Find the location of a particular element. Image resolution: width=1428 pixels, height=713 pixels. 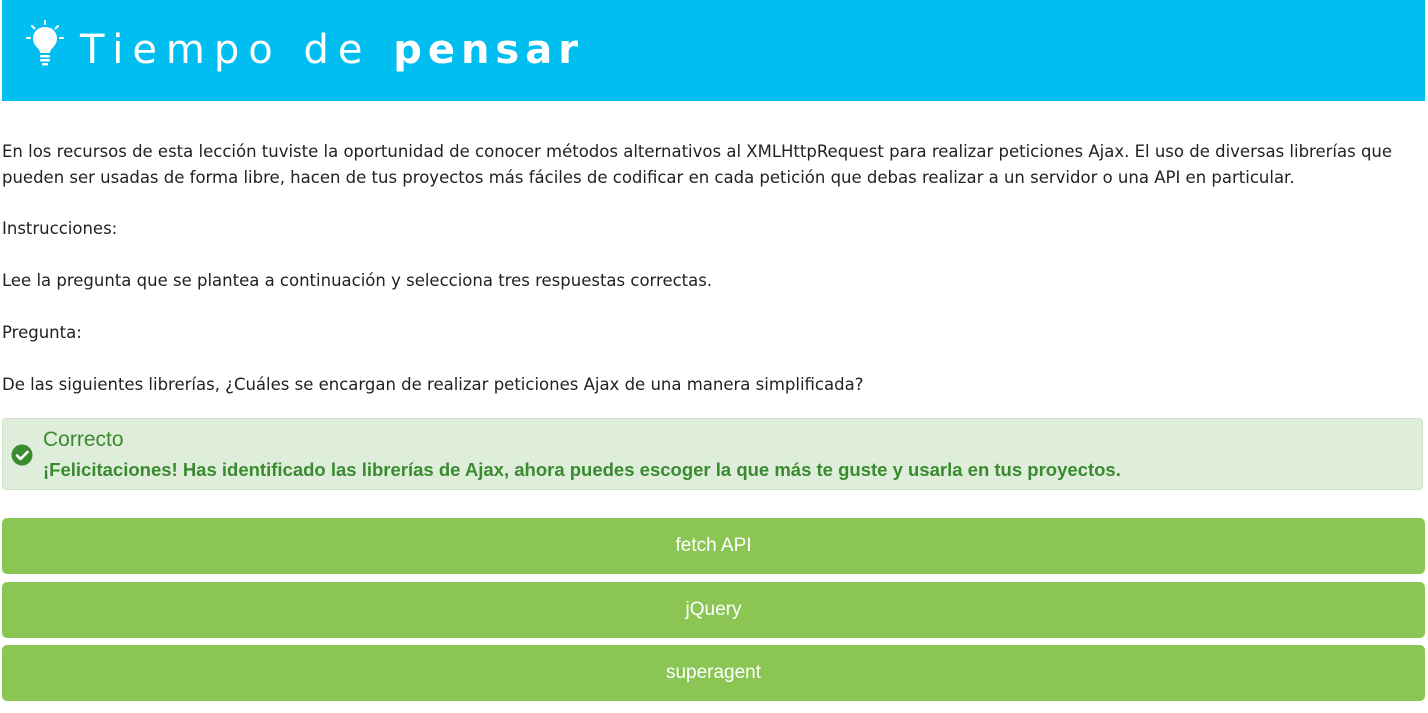

question-label: Pregunta: is located at coordinates (42, 332).